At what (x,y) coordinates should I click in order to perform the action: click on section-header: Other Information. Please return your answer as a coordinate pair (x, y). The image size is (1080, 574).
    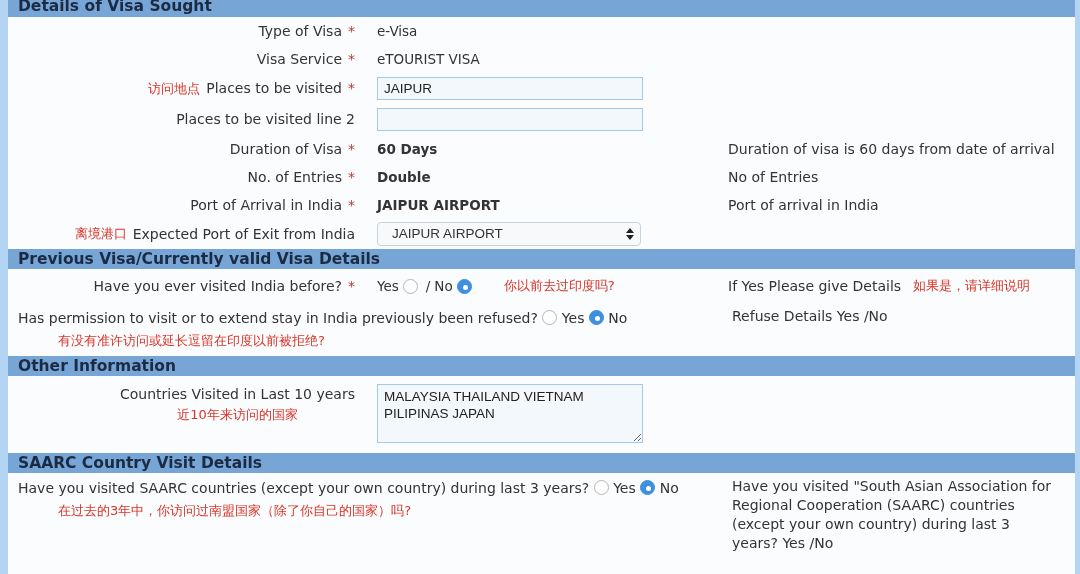
    Looking at the image, I should click on (541, 366).